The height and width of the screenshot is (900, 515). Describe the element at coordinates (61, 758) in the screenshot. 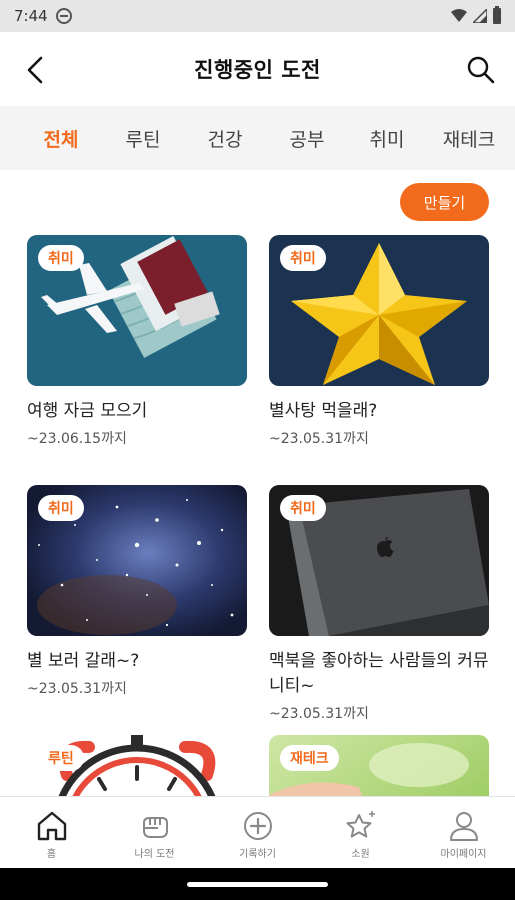

I see `category-badge: 루틴` at that location.